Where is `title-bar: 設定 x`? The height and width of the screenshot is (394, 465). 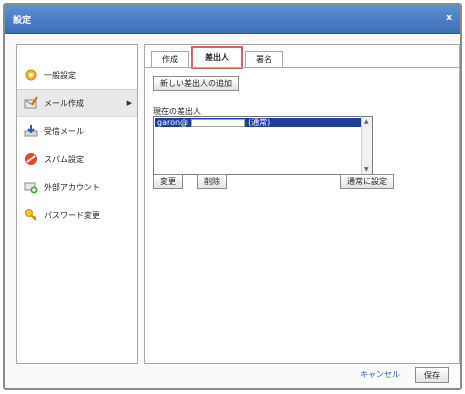
title-bar: 設定 x is located at coordinates (232, 19).